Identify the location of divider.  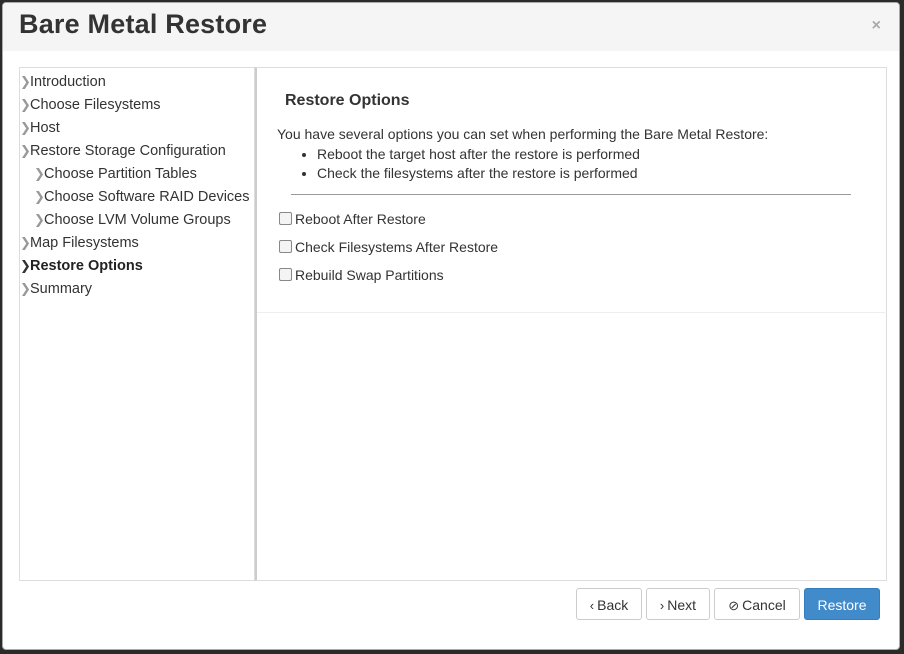
(571, 194).